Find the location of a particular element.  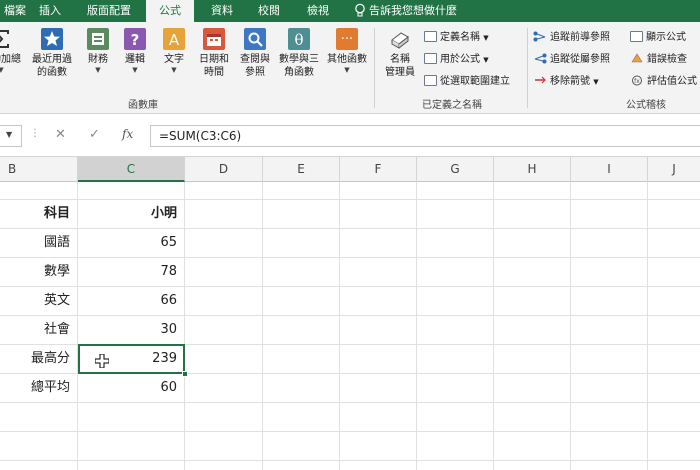

show-formulas-button: 顯示公式 is located at coordinates (658, 38).